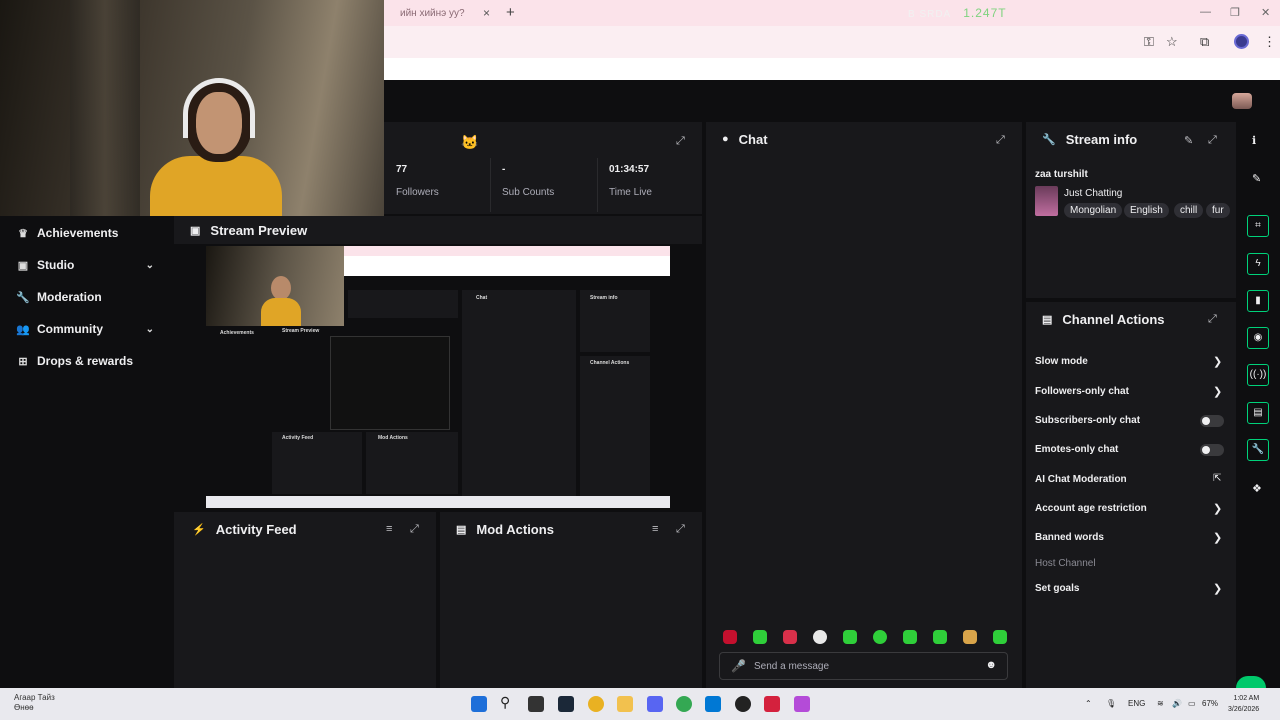 The width and height of the screenshot is (1280, 720). I want to click on account-age-row: Account age restriction, so click(1091, 508).